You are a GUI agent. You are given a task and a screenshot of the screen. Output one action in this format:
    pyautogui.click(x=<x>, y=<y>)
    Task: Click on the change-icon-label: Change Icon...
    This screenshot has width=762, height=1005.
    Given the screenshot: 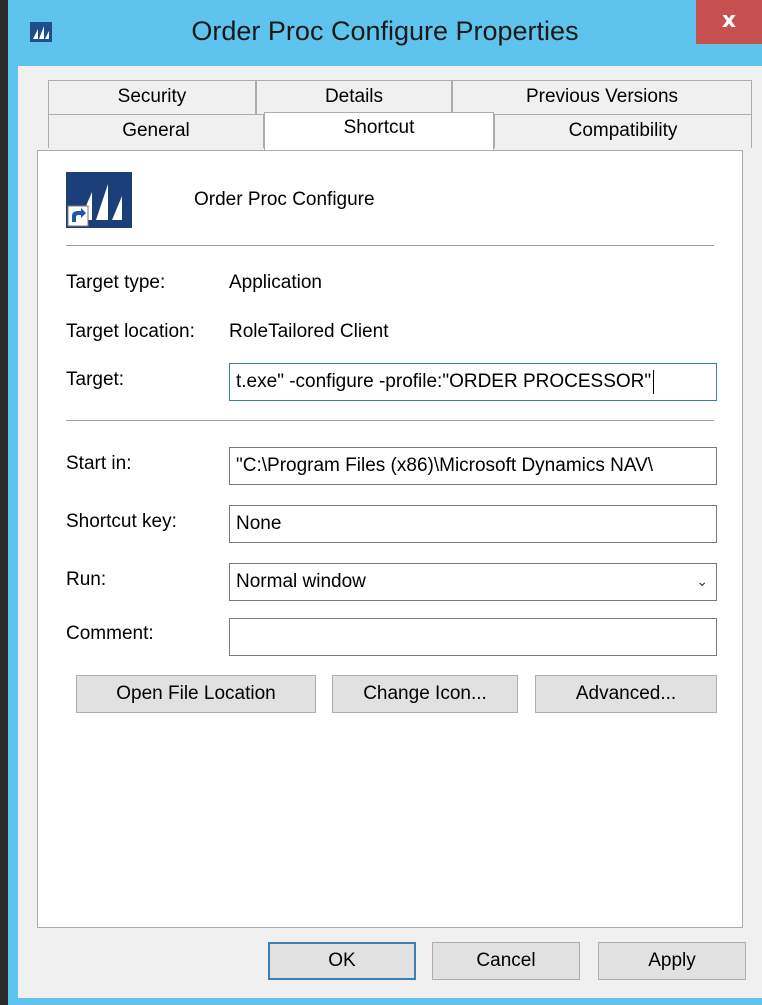 What is the action you would take?
    pyautogui.click(x=425, y=693)
    